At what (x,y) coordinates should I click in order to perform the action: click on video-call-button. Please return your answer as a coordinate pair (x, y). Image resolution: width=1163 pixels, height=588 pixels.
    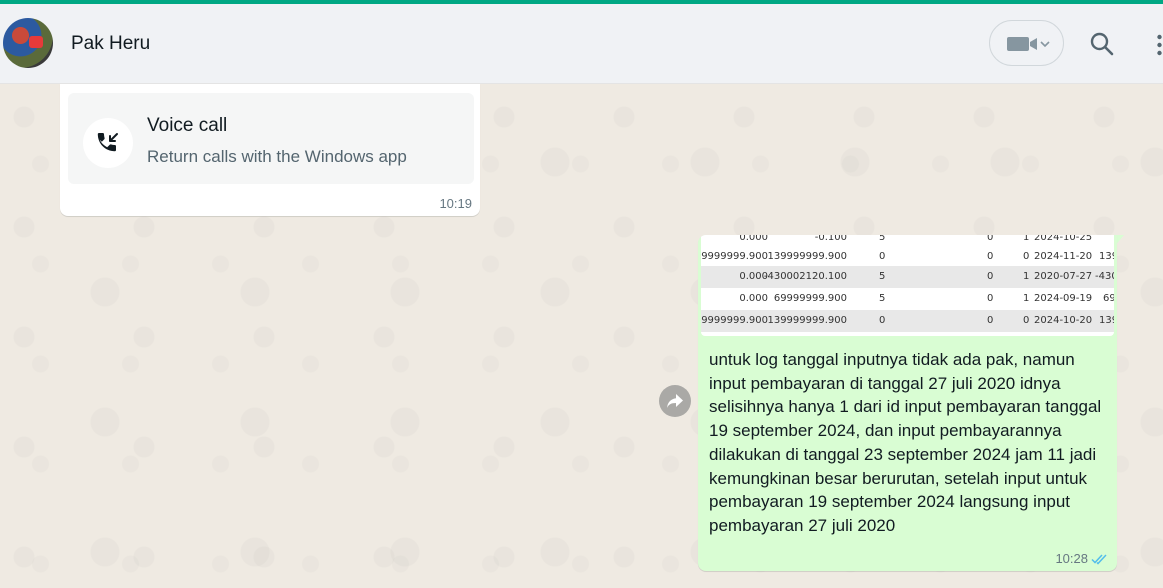
    Looking at the image, I should click on (1026, 43).